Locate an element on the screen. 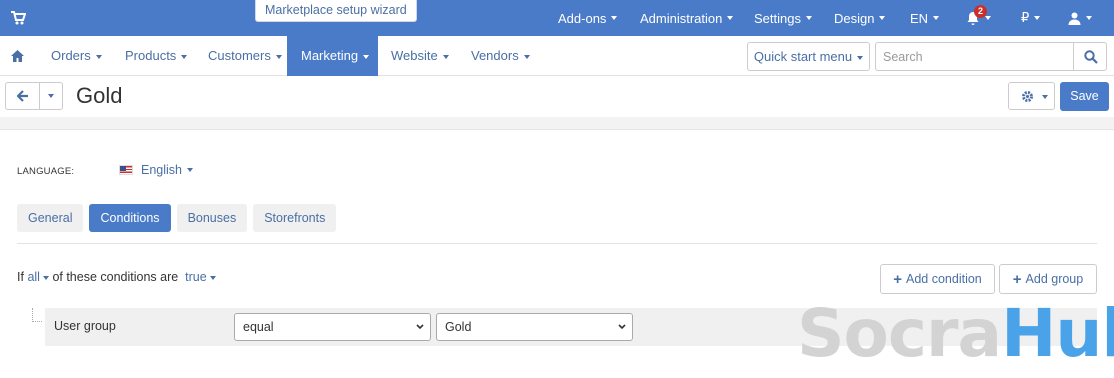 The image size is (1114, 378). search-input is located at coordinates (974, 56).